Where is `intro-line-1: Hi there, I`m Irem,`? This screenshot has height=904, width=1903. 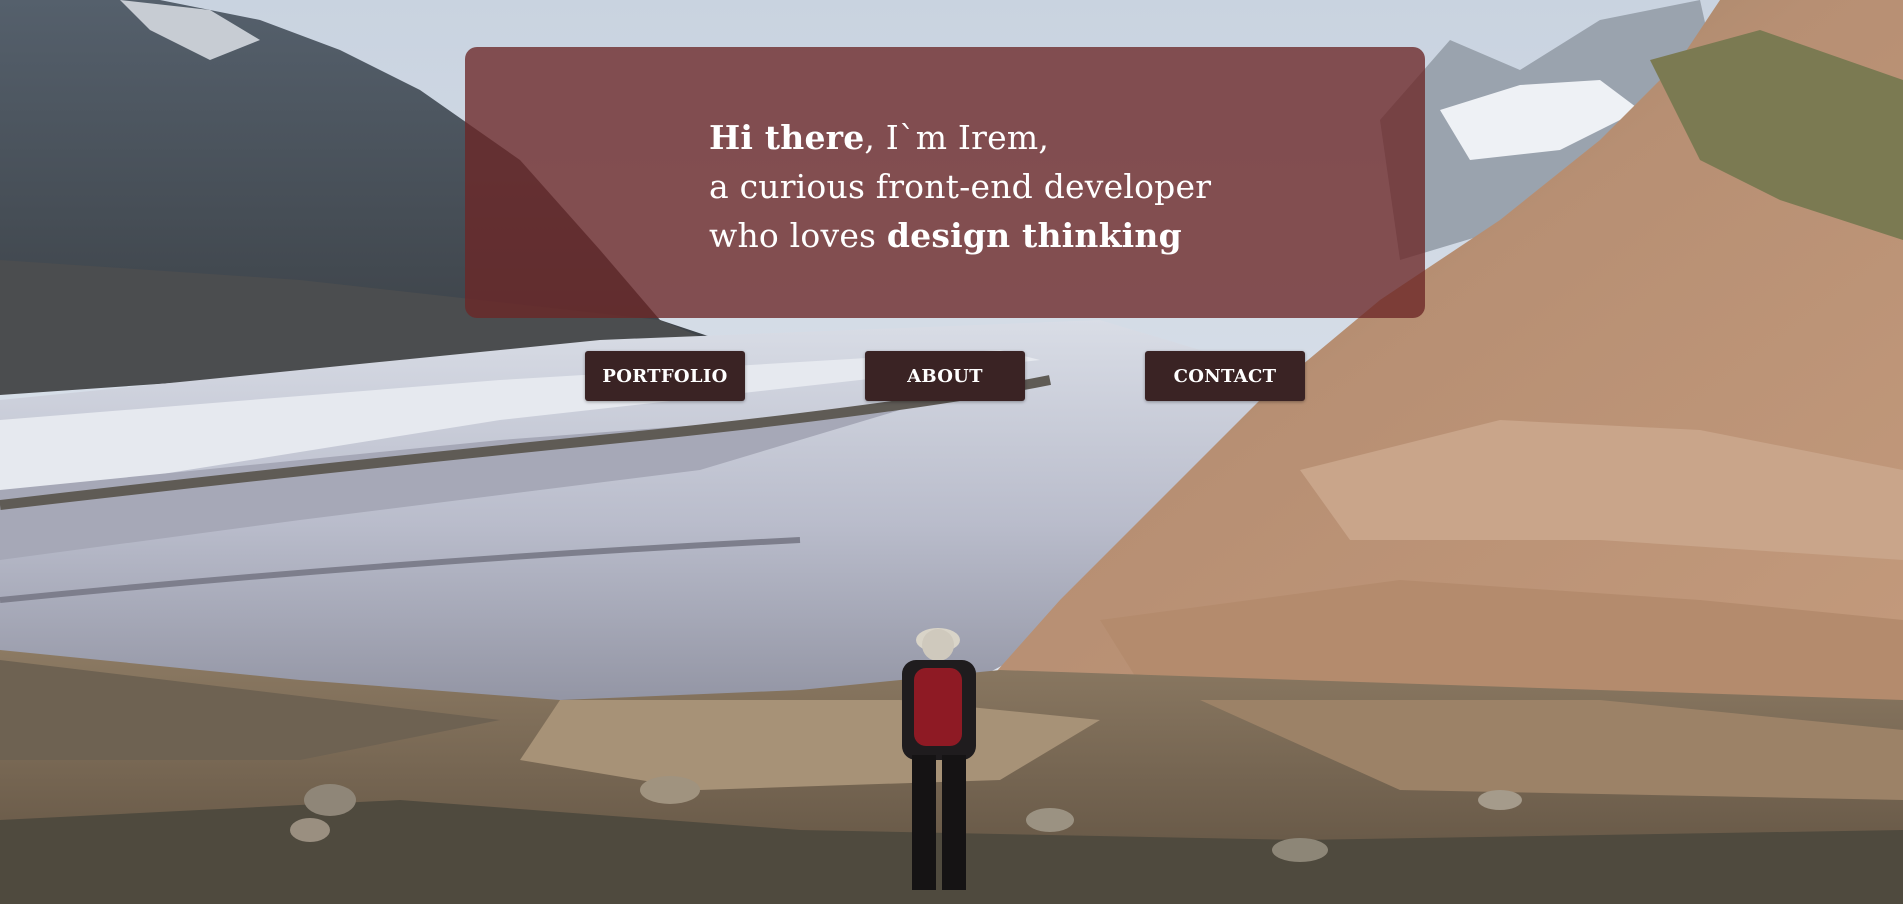 intro-line-1: Hi there, I`m Irem, is located at coordinates (960, 137).